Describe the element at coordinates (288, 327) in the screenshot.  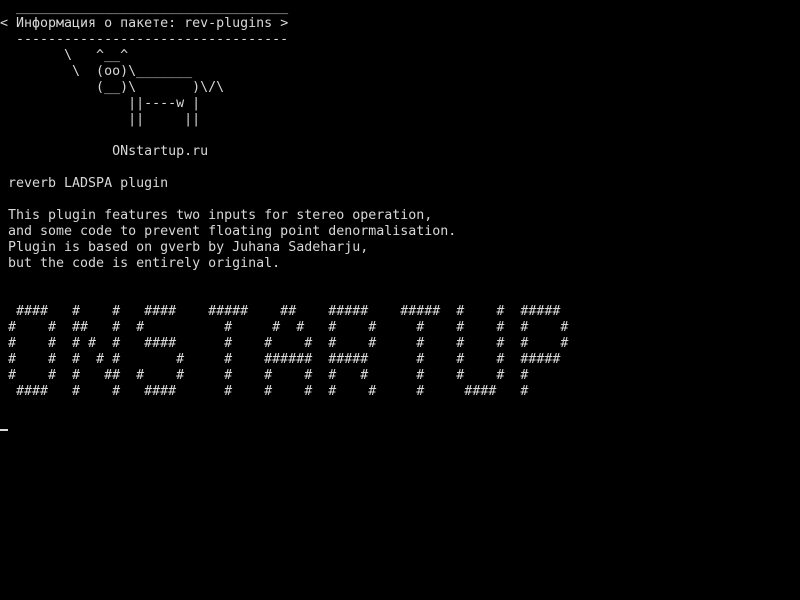
I see `ascii-art-line: # # ## # # # # # # # # # # # #` at that location.